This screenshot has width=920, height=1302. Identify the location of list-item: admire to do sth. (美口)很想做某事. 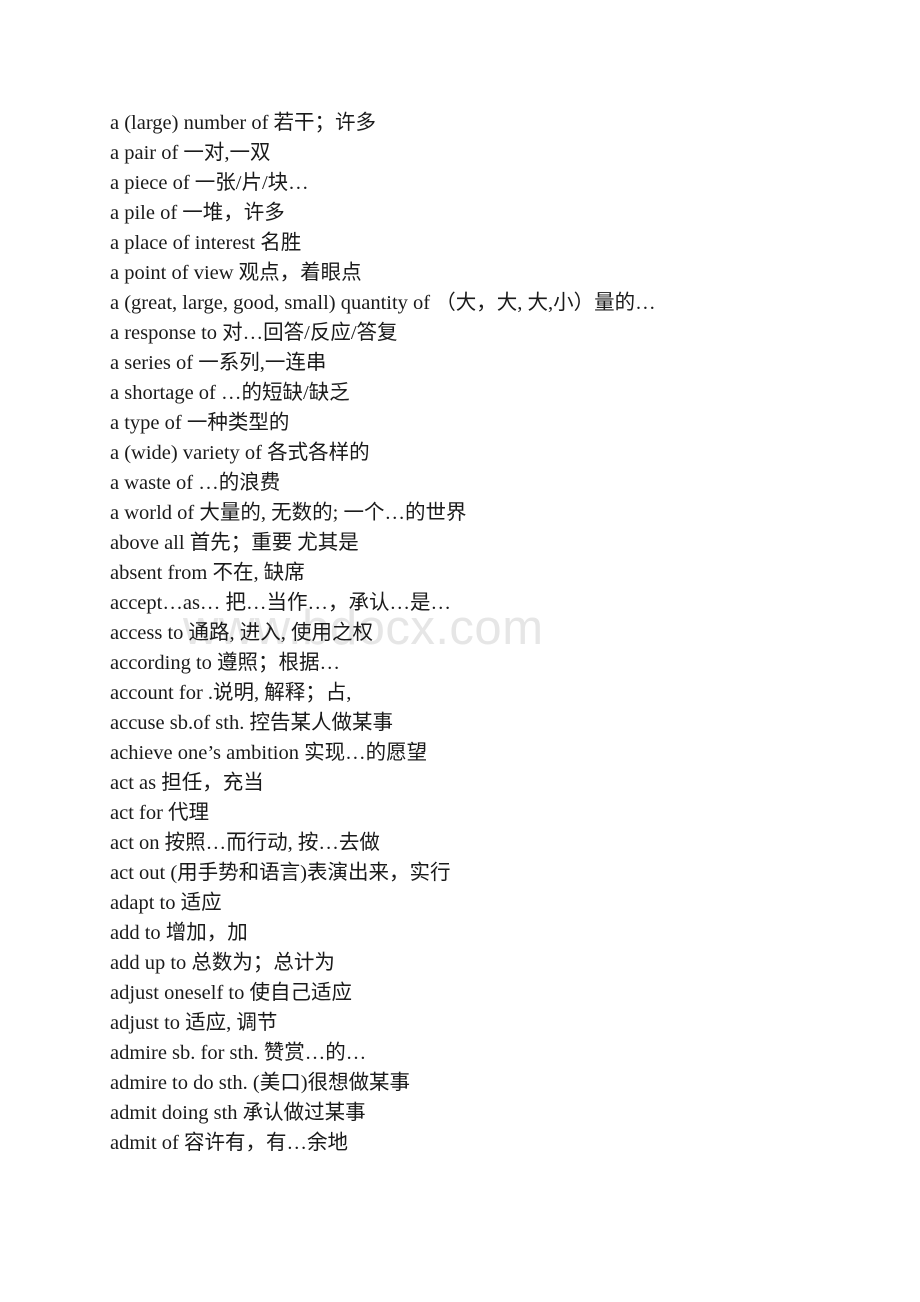
(260, 1083).